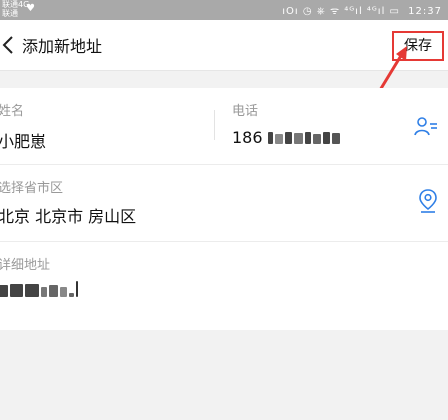 Image resolution: width=448 pixels, height=420 pixels. I want to click on region-field: 北京 北京市 房山区, so click(68, 215).